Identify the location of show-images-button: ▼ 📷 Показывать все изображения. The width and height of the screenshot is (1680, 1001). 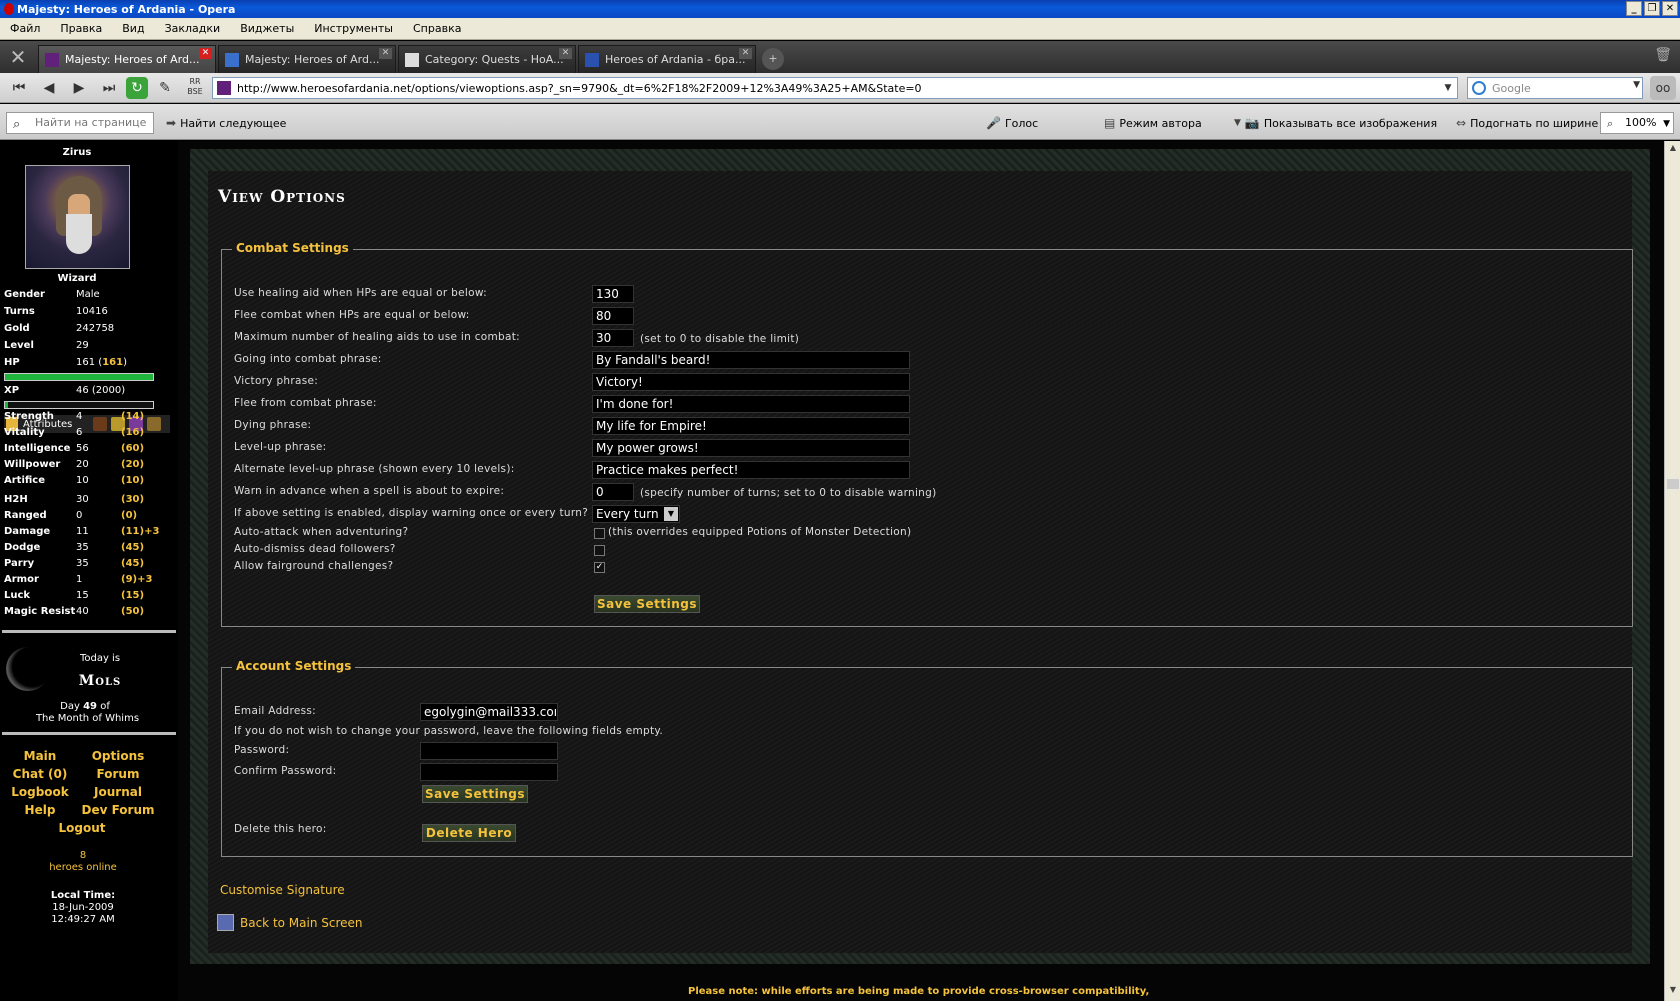
(1335, 123).